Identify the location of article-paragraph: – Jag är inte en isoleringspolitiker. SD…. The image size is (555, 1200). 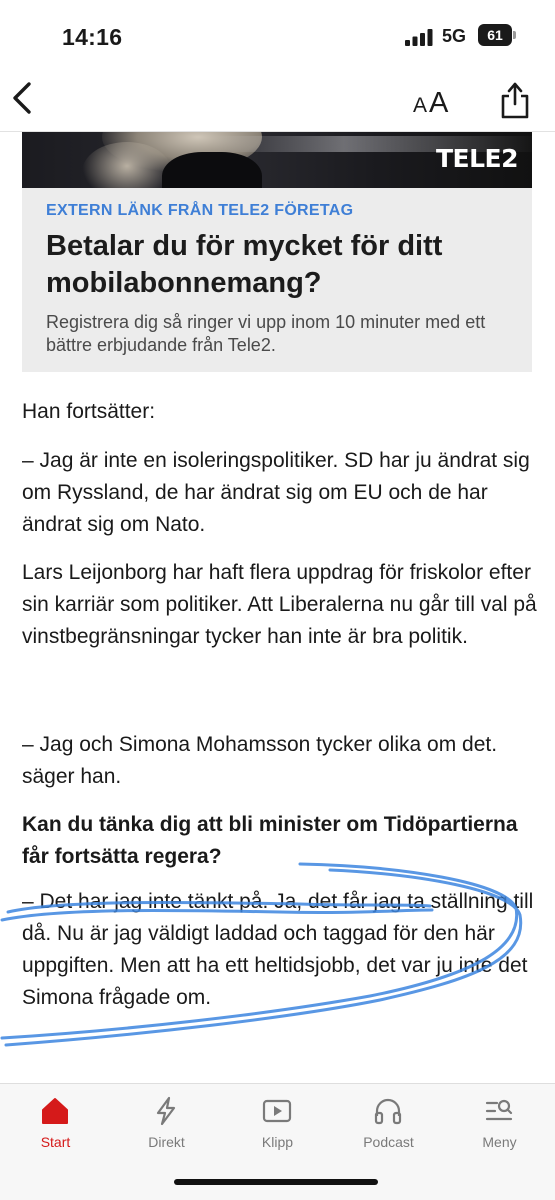
(276, 492).